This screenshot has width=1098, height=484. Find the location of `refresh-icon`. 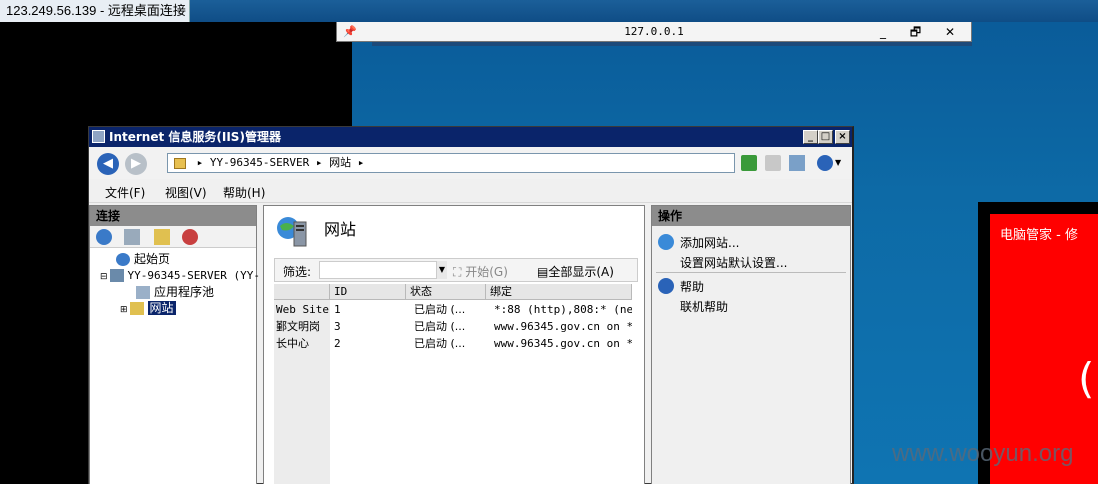

refresh-icon is located at coordinates (749, 163).